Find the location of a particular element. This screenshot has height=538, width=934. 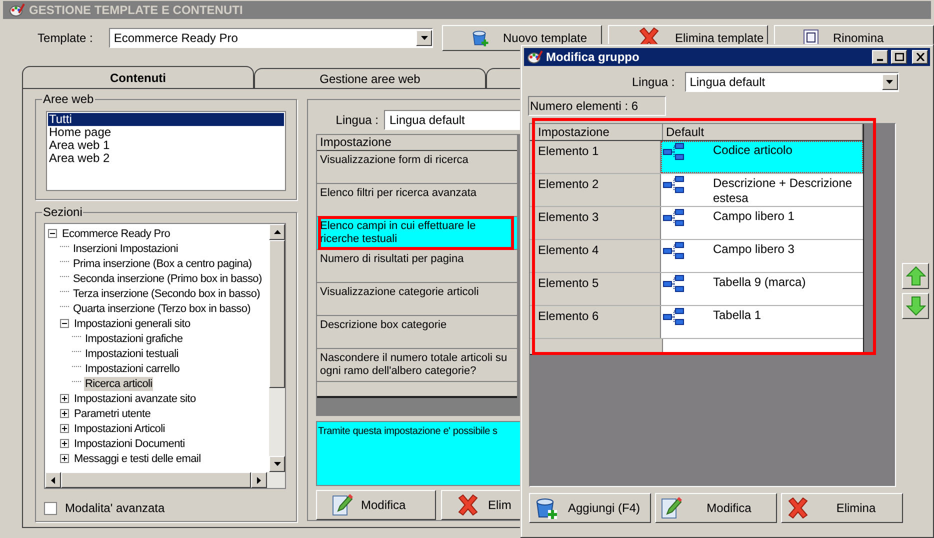

tree-item: Impostazioni Articoli is located at coordinates (119, 429).